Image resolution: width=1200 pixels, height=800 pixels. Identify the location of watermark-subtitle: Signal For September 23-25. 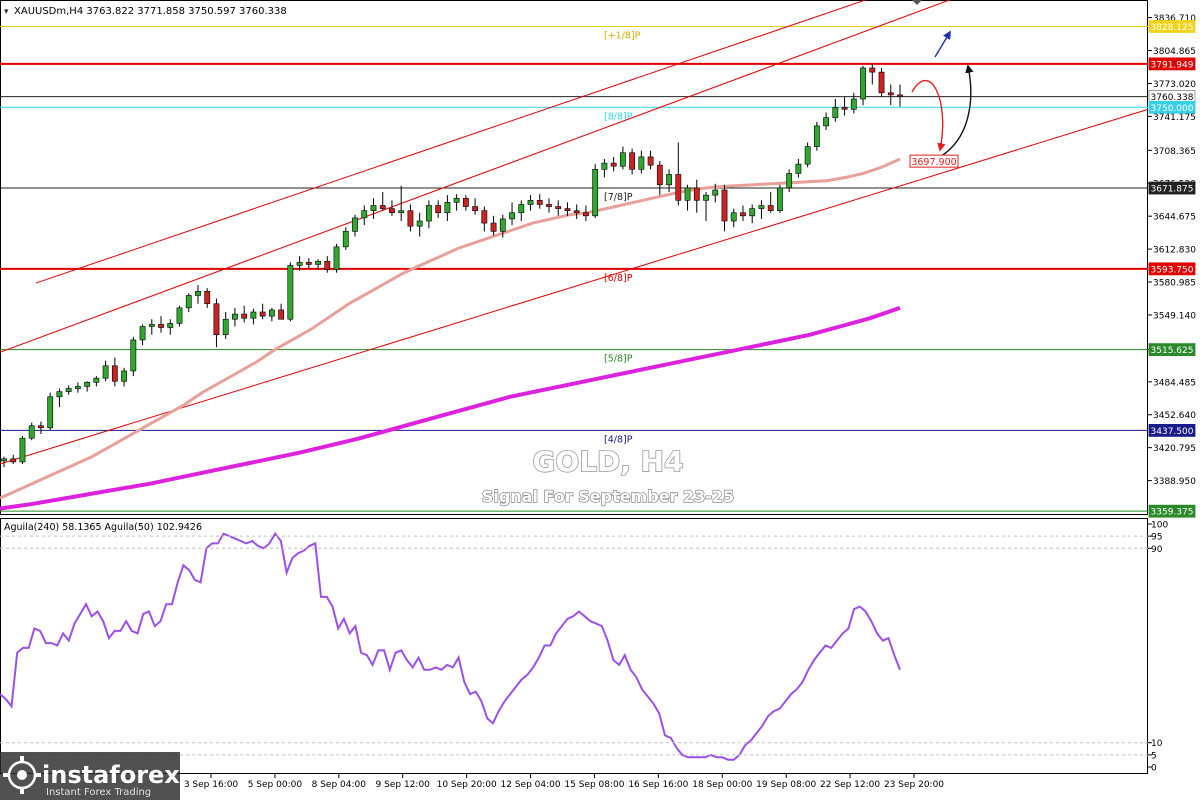
(608, 496).